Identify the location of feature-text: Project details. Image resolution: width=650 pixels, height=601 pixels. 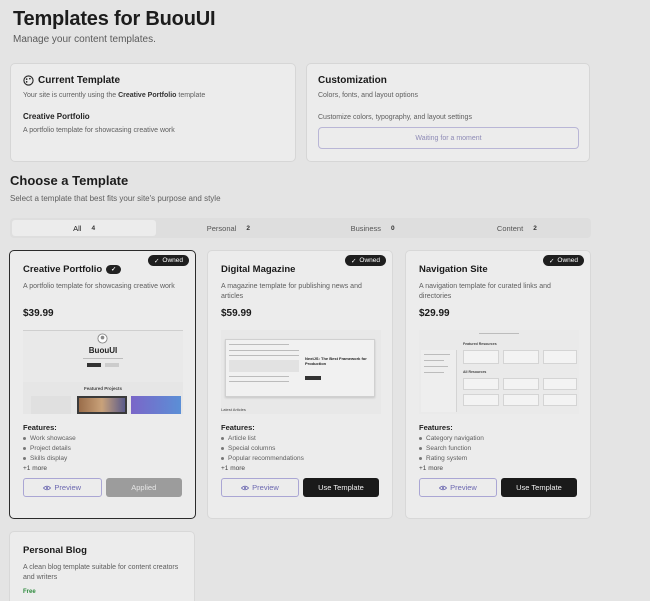
(50, 448).